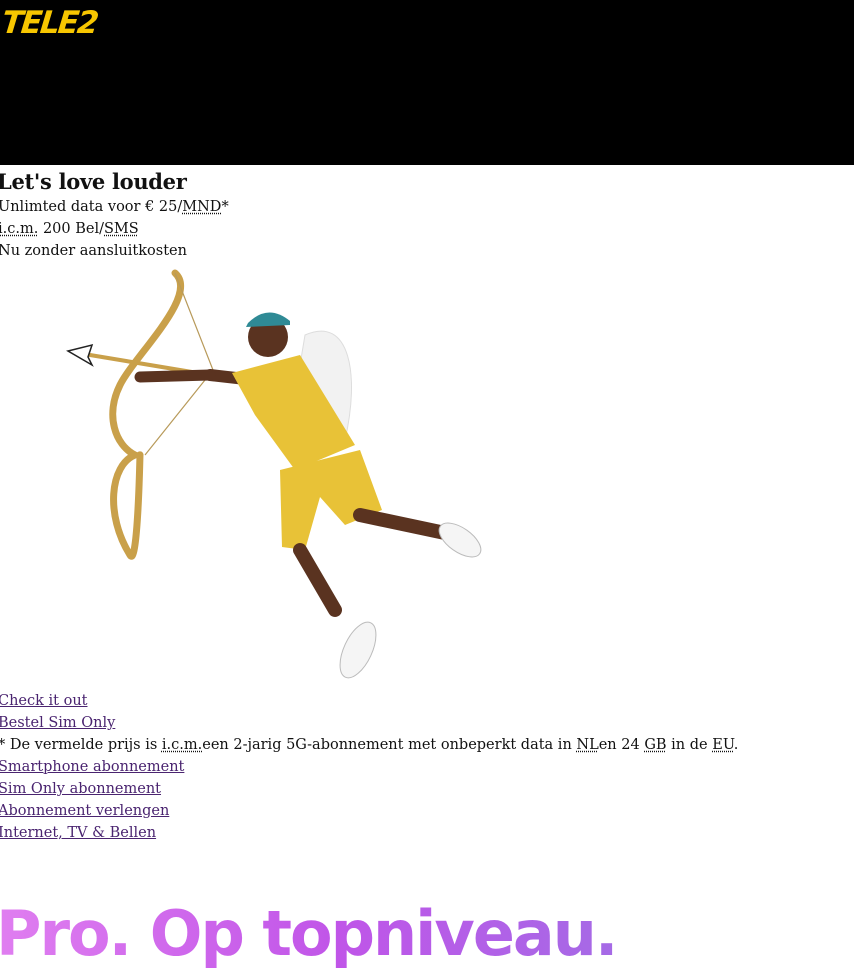  I want to click on footnote-middle2: en 24, so click(622, 745).